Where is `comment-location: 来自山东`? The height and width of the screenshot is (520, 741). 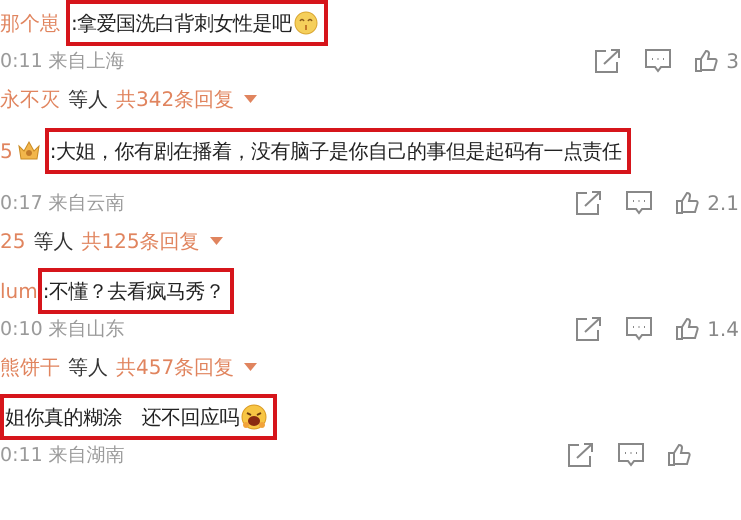 comment-location: 来自山东 is located at coordinates (86, 329).